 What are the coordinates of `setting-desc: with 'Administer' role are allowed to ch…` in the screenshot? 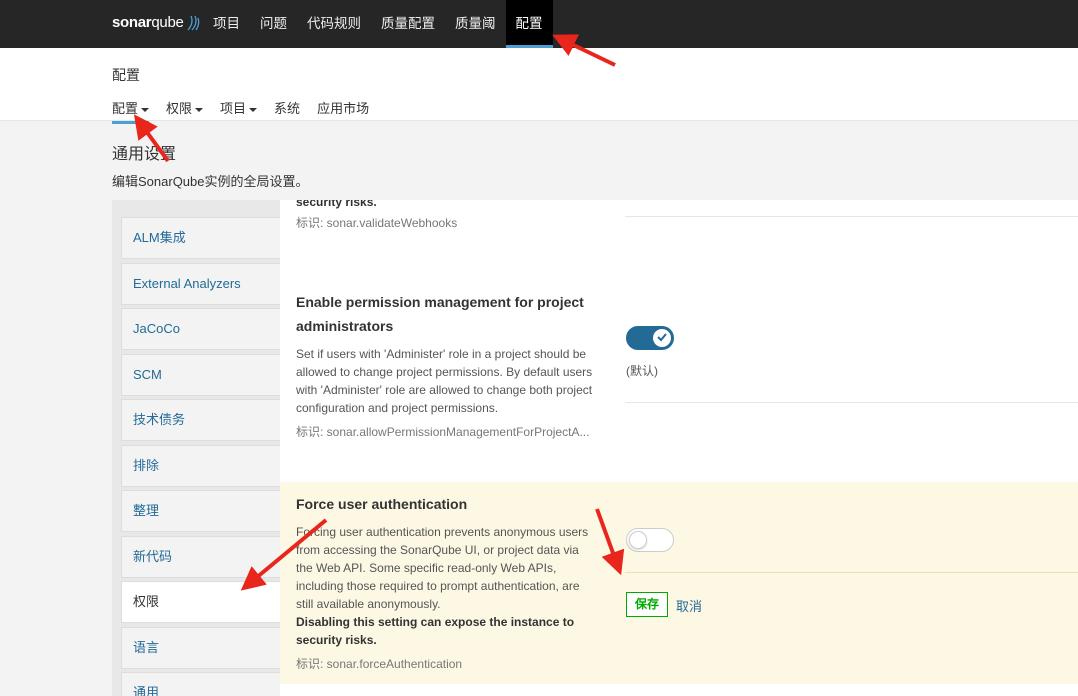 It's located at (444, 390).